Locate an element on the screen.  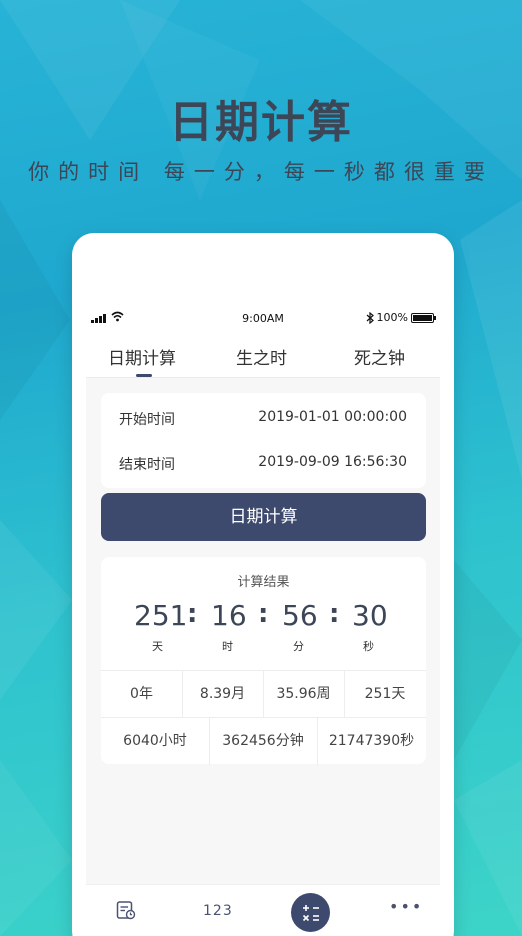
active-tab-indicator is located at coordinates (144, 375).